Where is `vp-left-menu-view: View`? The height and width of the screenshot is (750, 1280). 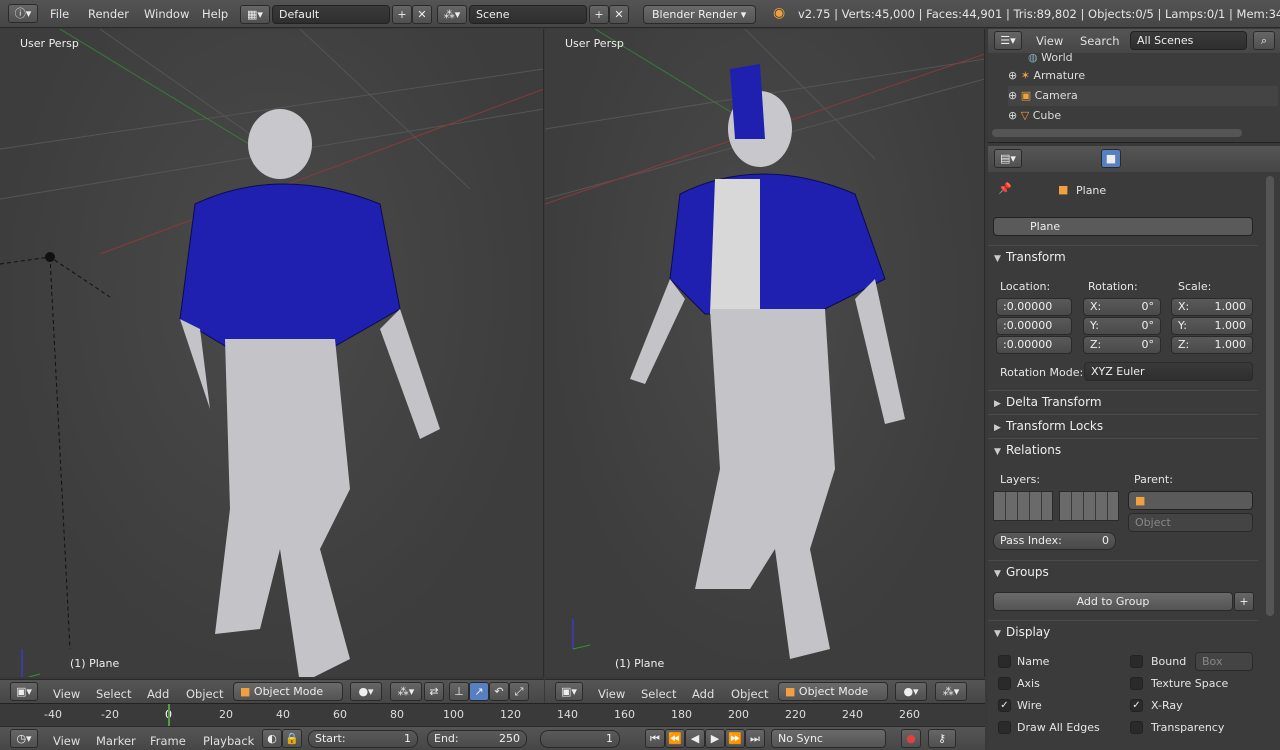
vp-left-menu-view: View is located at coordinates (66, 694).